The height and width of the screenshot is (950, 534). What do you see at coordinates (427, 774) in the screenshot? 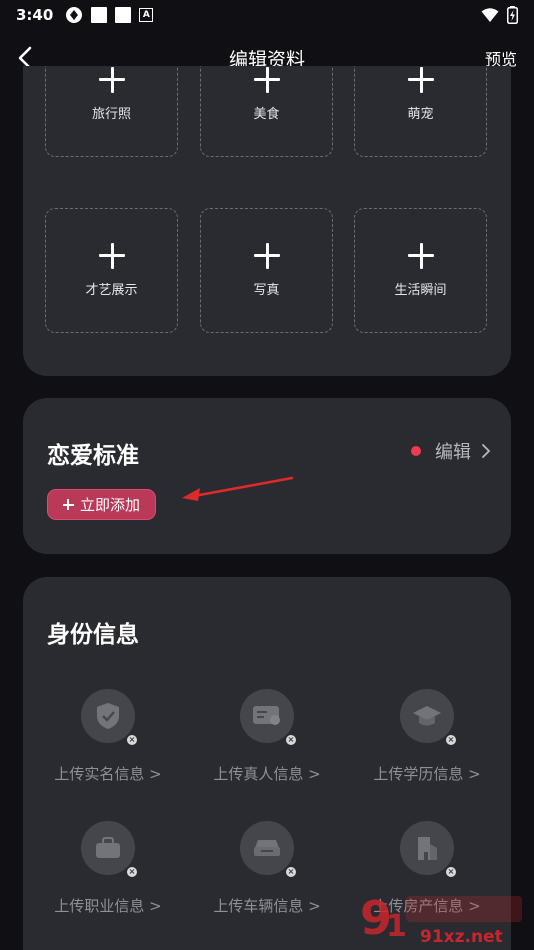
I see `upload-education-label: 上传学历信息 >` at bounding box center [427, 774].